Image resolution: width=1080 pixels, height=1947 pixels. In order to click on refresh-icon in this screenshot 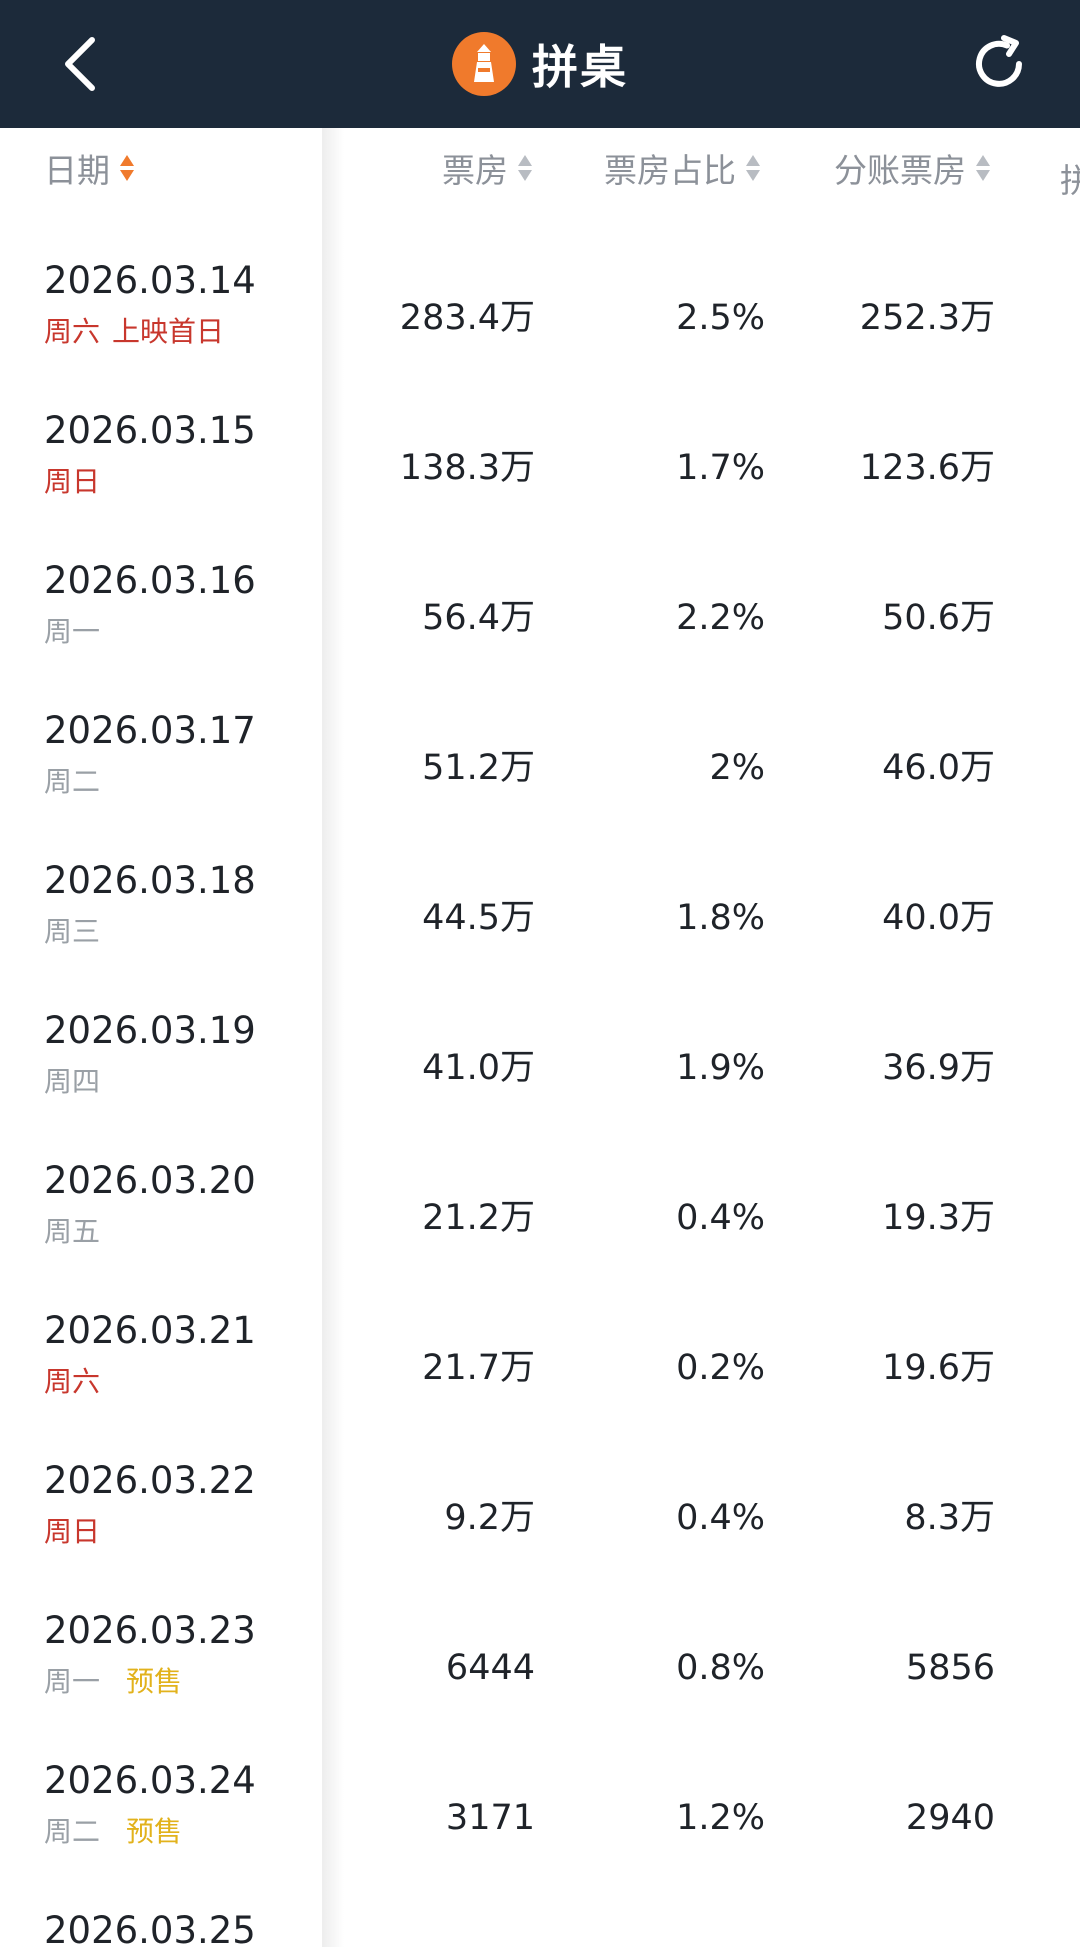, I will do `click(999, 61)`.